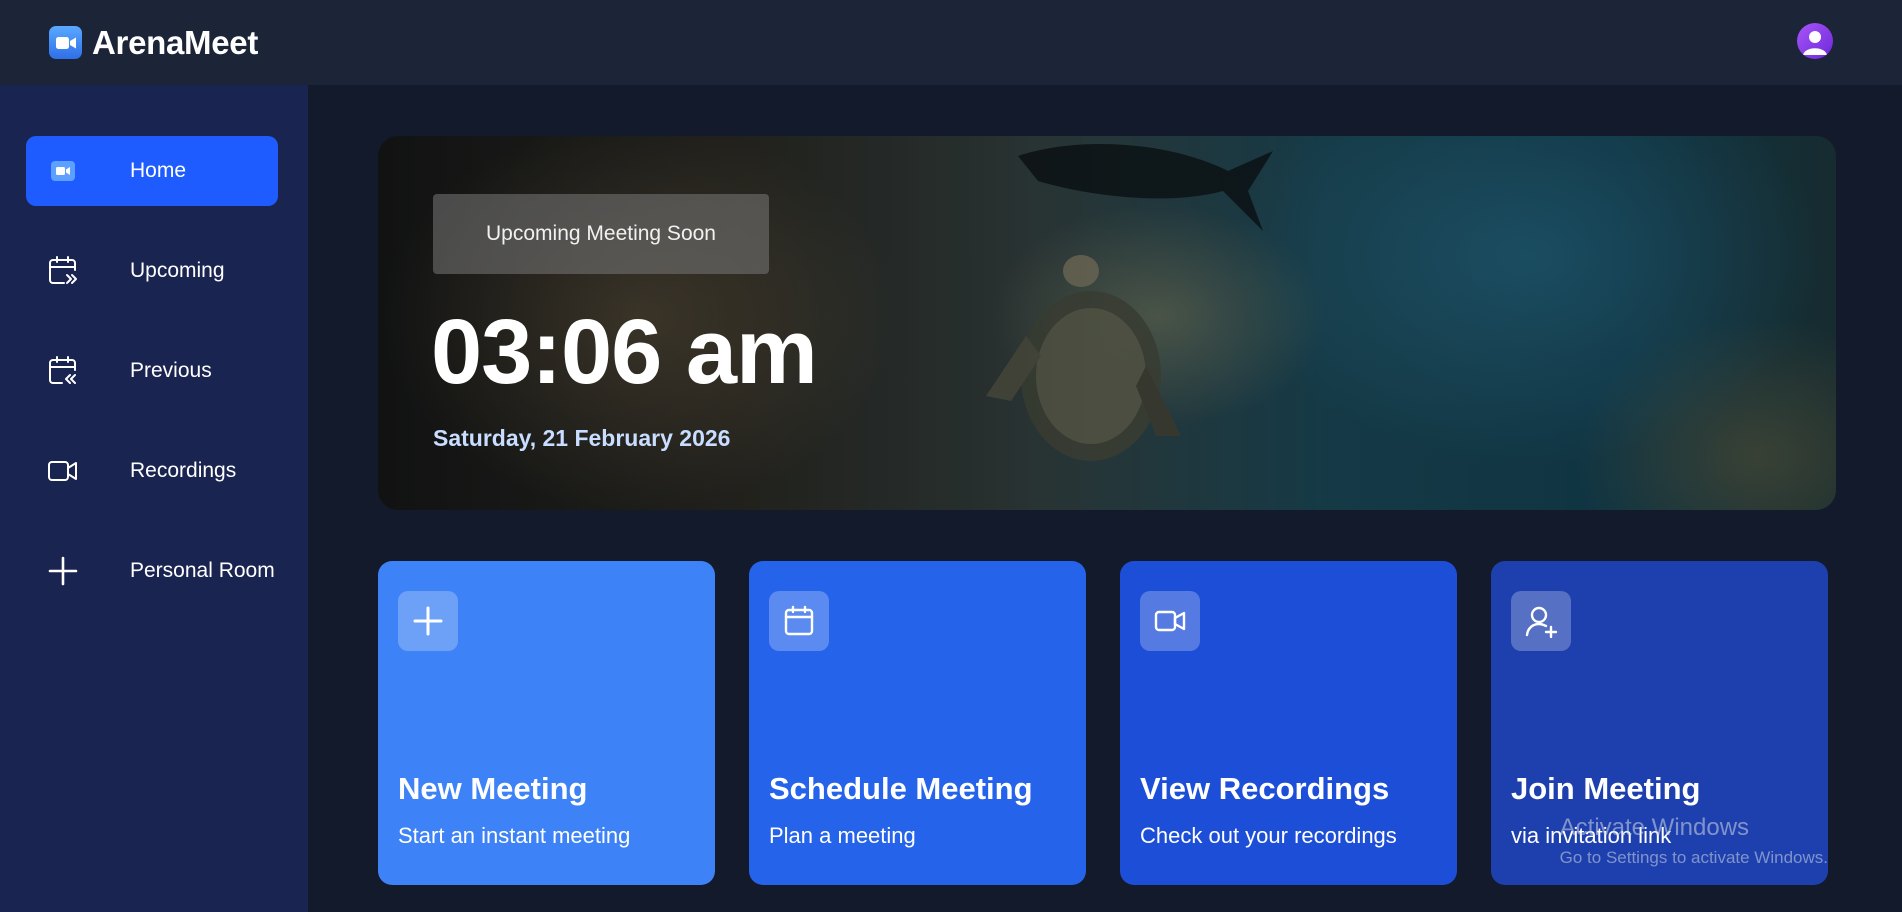 The image size is (1902, 912). I want to click on sidebar-item-previous: Previous, so click(152, 371).